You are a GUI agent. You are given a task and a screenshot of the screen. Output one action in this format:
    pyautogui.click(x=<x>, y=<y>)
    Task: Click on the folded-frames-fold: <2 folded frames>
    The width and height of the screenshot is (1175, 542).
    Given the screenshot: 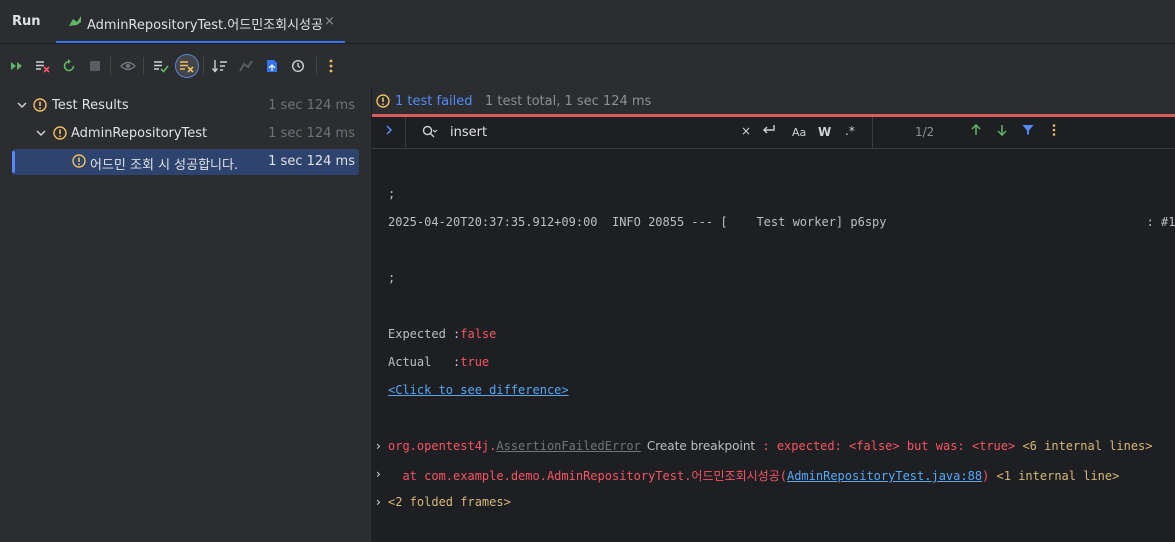 What is the action you would take?
    pyautogui.click(x=449, y=502)
    